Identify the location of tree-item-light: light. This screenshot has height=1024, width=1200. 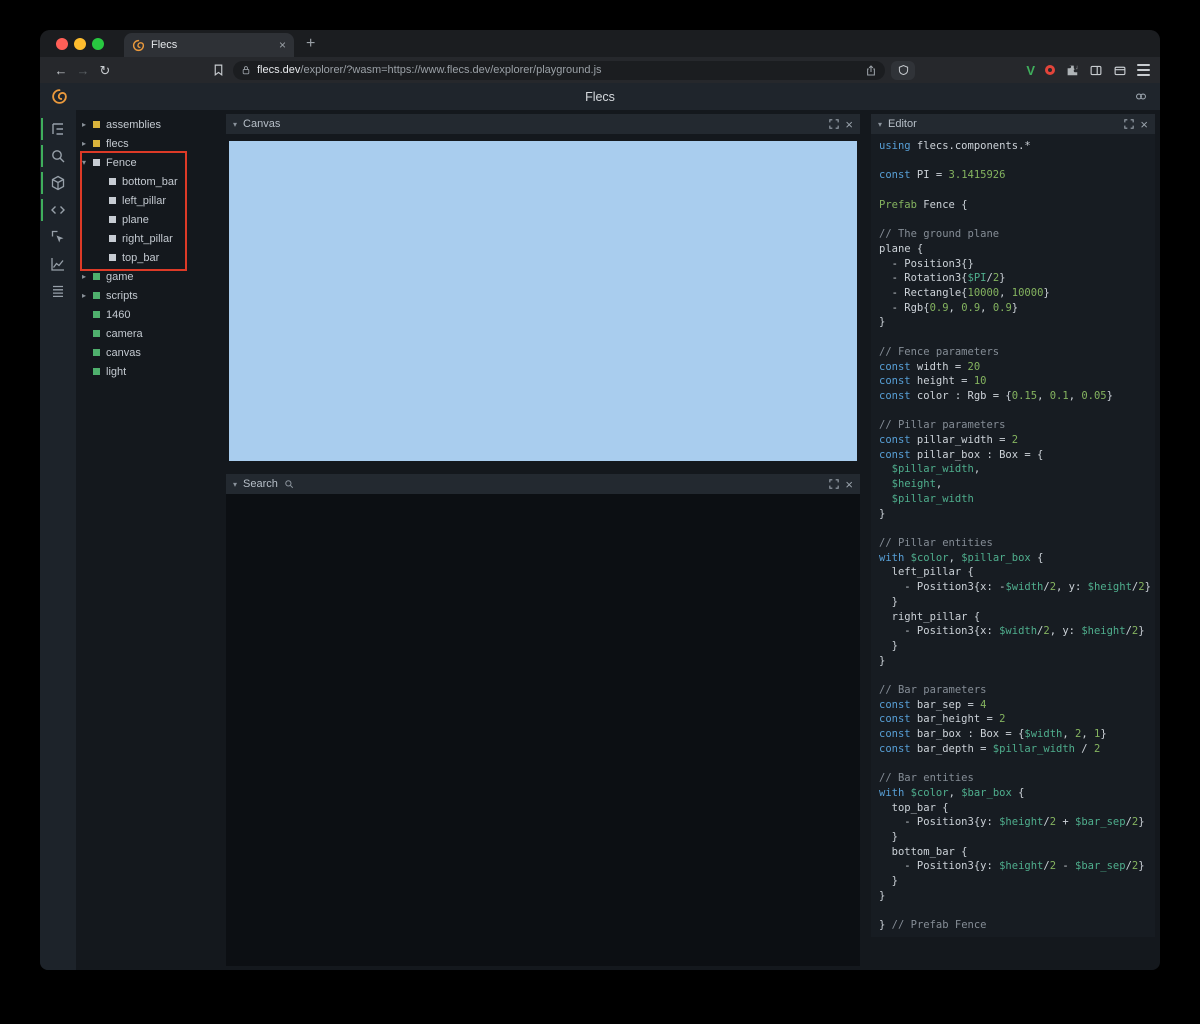
(148, 371).